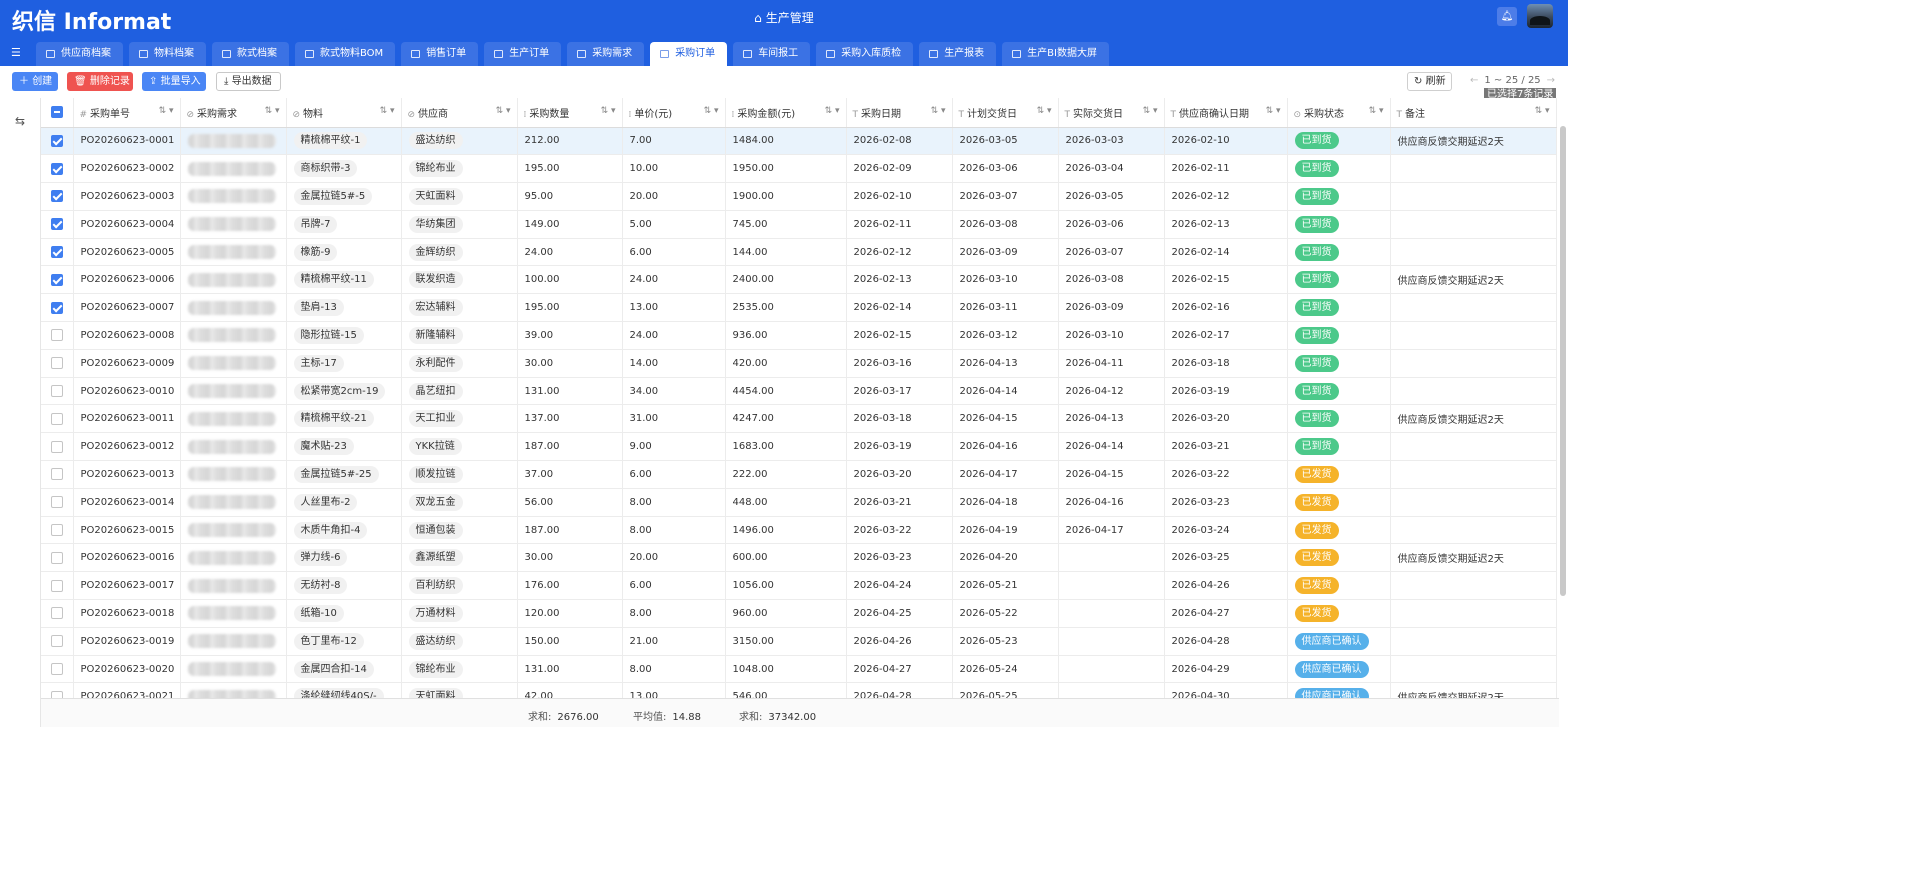  Describe the element at coordinates (459, 474) in the screenshot. I see `cell-supplier: 顺发拉链` at that location.